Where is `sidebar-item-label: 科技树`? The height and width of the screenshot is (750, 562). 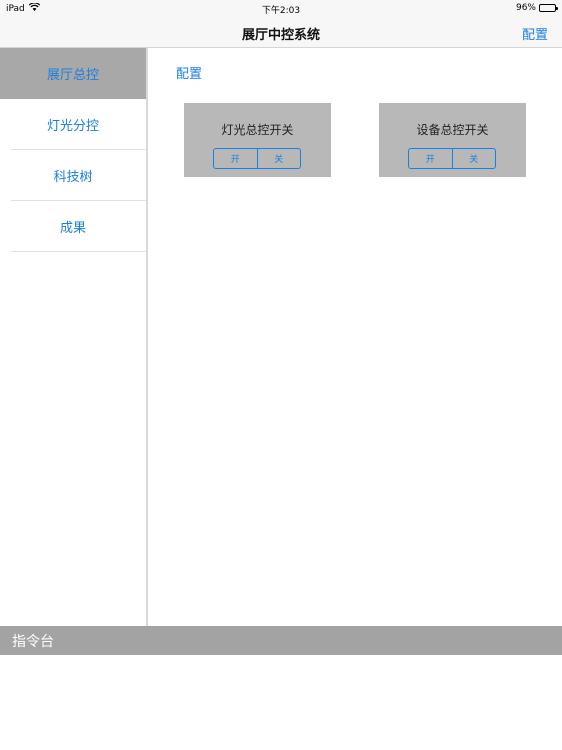 sidebar-item-label: 科技树 is located at coordinates (73, 177).